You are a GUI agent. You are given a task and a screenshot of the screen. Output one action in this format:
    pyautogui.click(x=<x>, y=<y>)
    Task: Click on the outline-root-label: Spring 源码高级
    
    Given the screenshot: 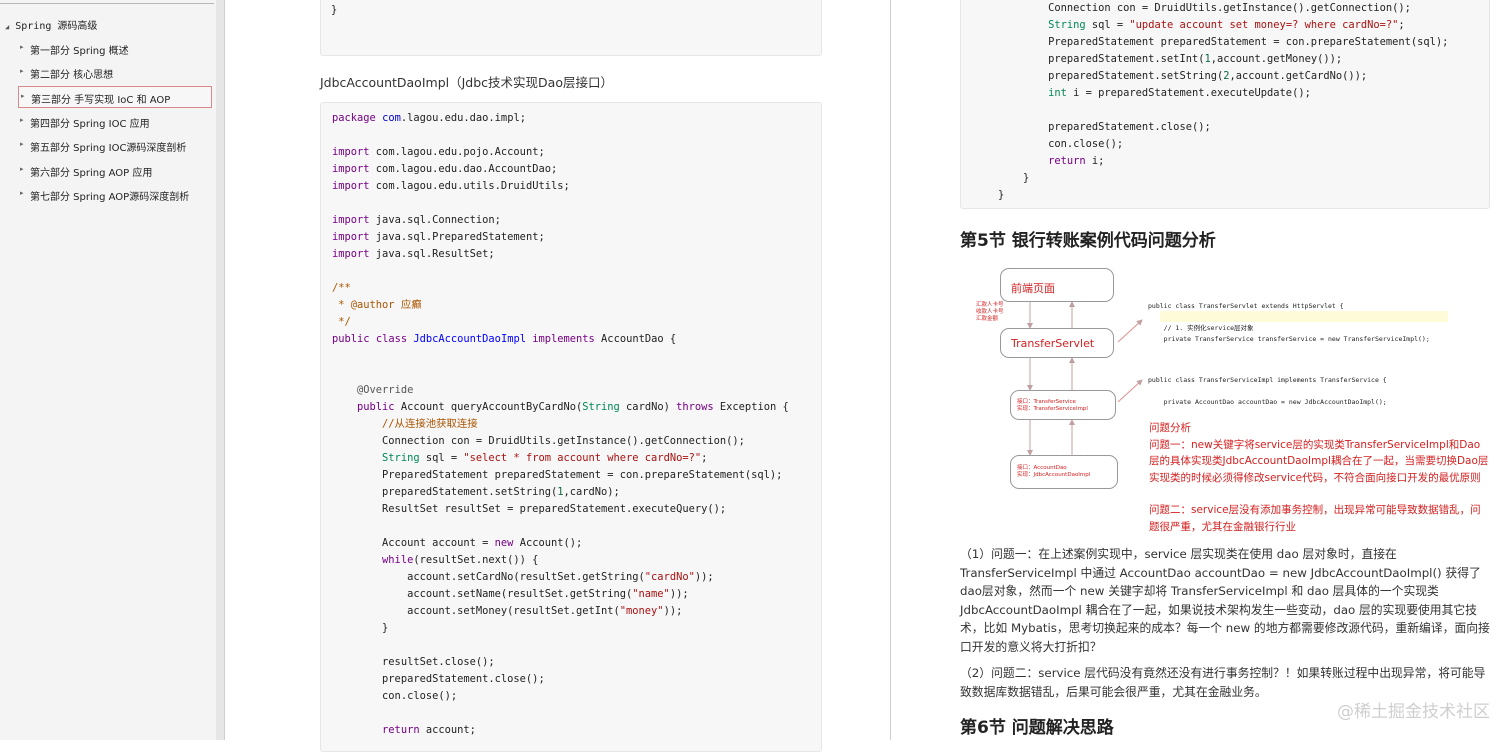 What is the action you would take?
    pyautogui.click(x=56, y=26)
    